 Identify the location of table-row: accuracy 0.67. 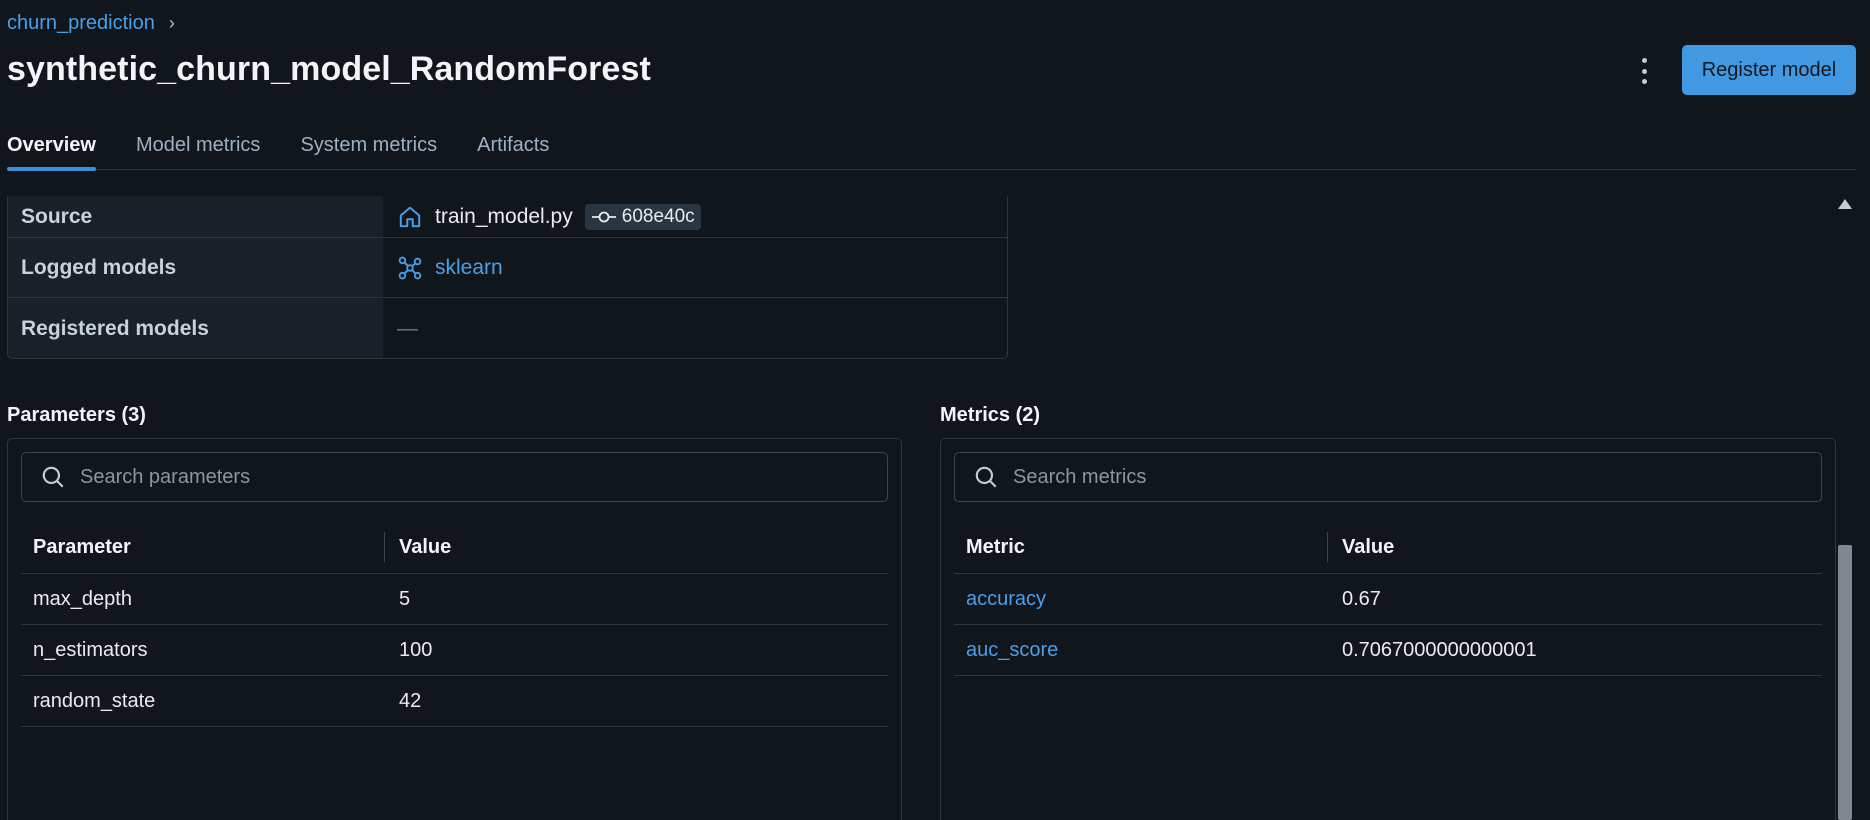
(1388, 599).